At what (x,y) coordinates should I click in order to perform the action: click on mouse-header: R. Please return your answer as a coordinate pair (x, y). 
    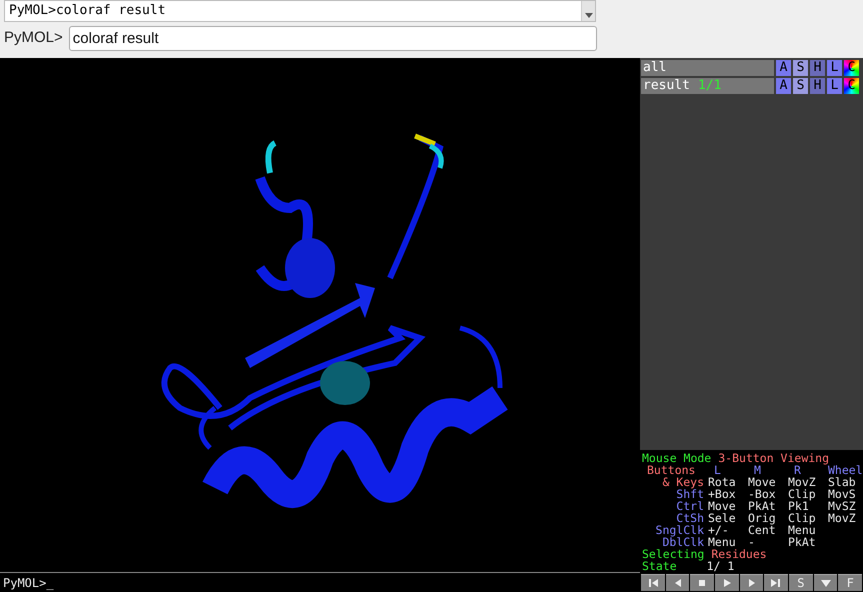
    Looking at the image, I should click on (797, 470).